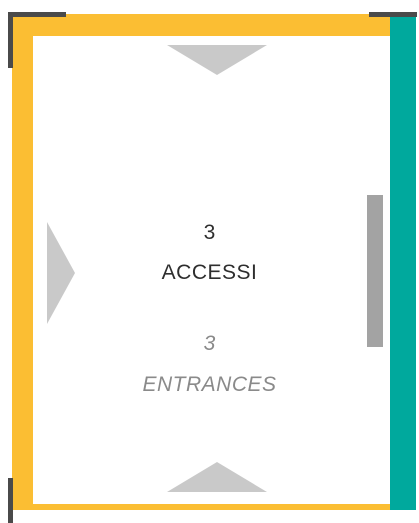  Describe the element at coordinates (209, 343) in the screenshot. I see `entrances-count-en: 3` at that location.